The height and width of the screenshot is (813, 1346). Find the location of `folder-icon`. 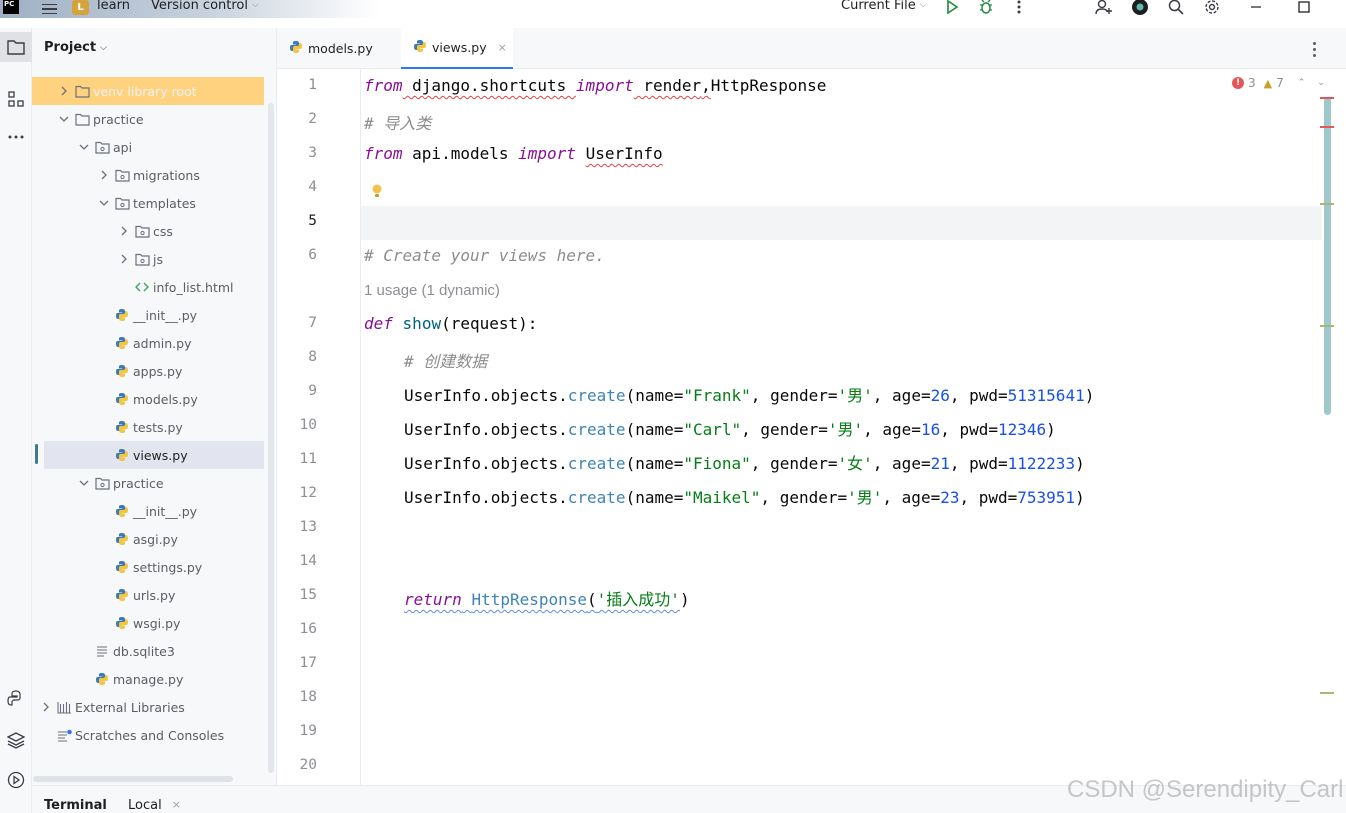

folder-icon is located at coordinates (82, 91).